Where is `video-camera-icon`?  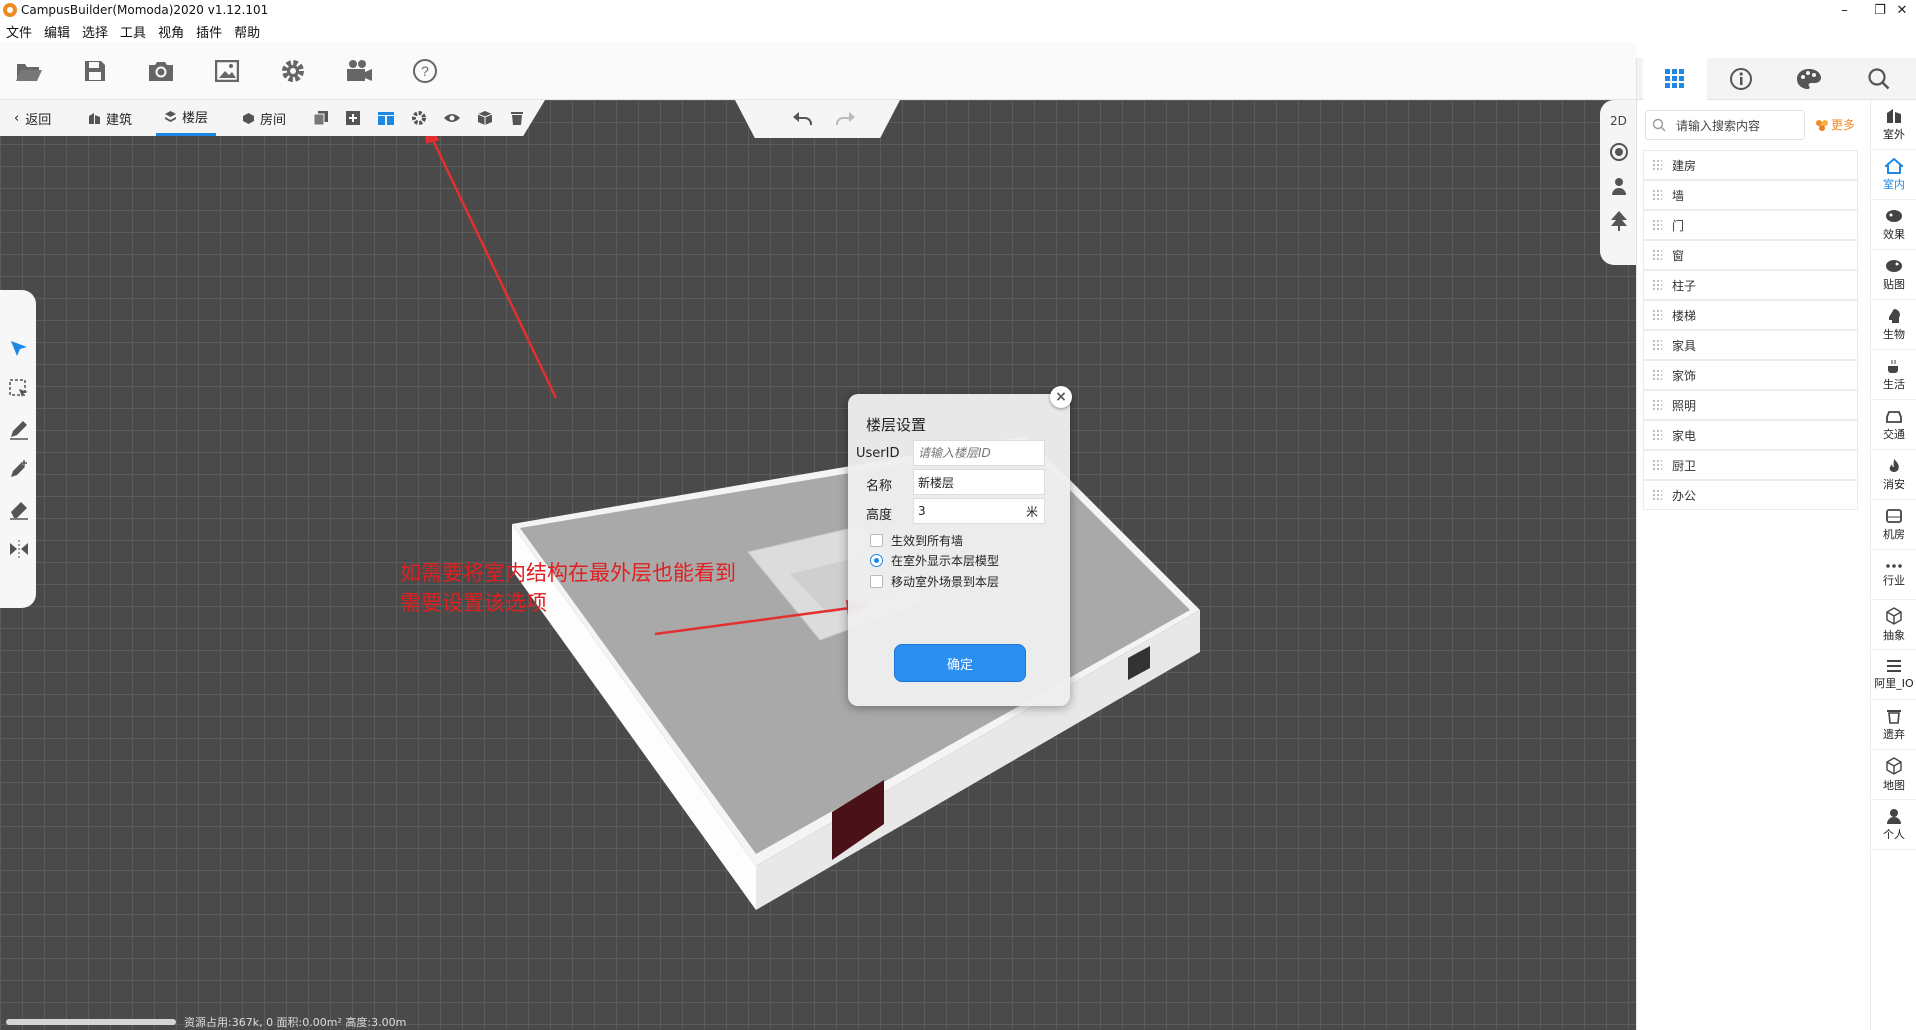
video-camera-icon is located at coordinates (359, 71).